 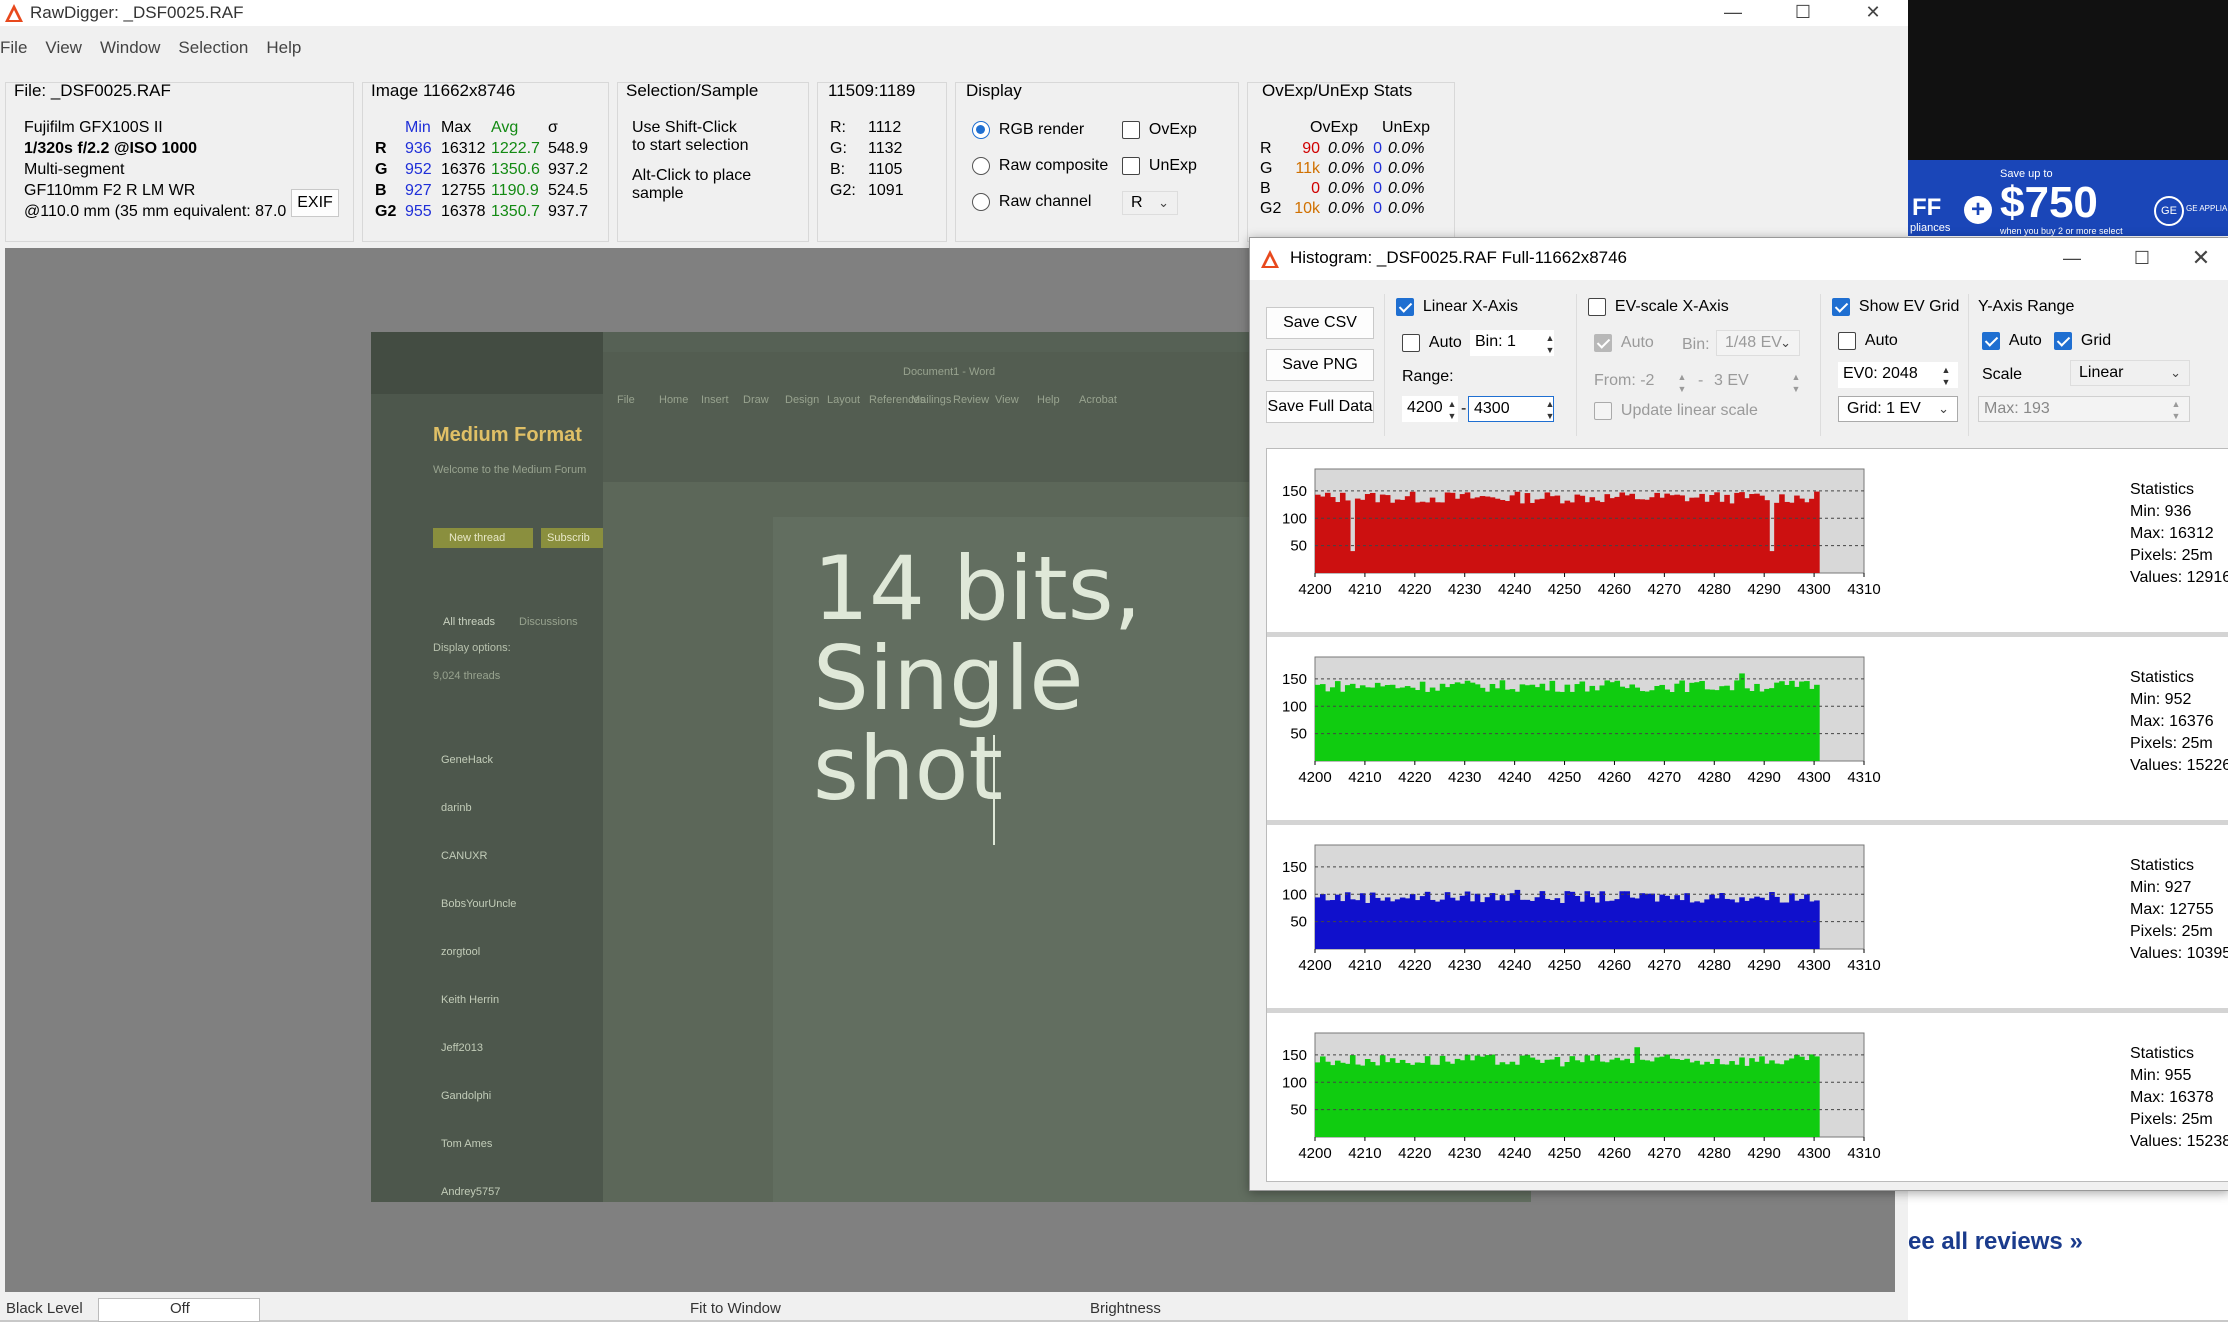 What do you see at coordinates (1320, 323) in the screenshot?
I see `save-csv-button: Save CSV` at bounding box center [1320, 323].